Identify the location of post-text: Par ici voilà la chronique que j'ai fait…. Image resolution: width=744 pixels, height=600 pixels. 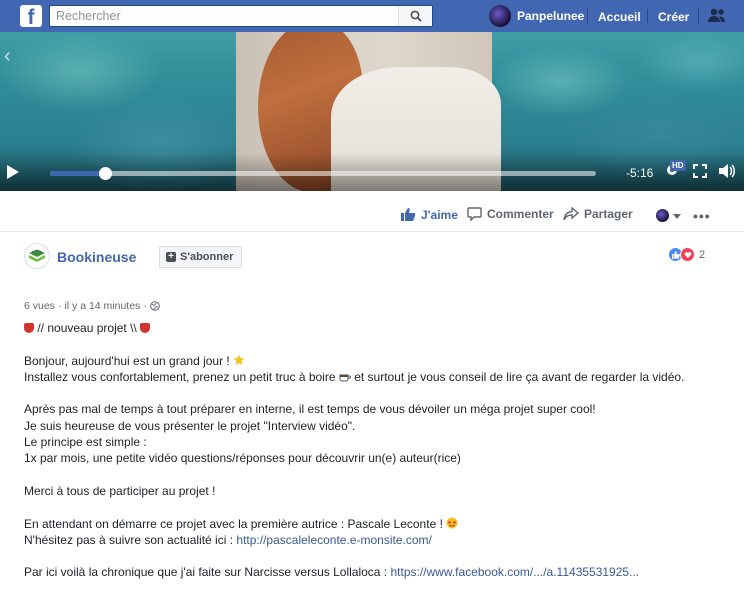
(206, 572).